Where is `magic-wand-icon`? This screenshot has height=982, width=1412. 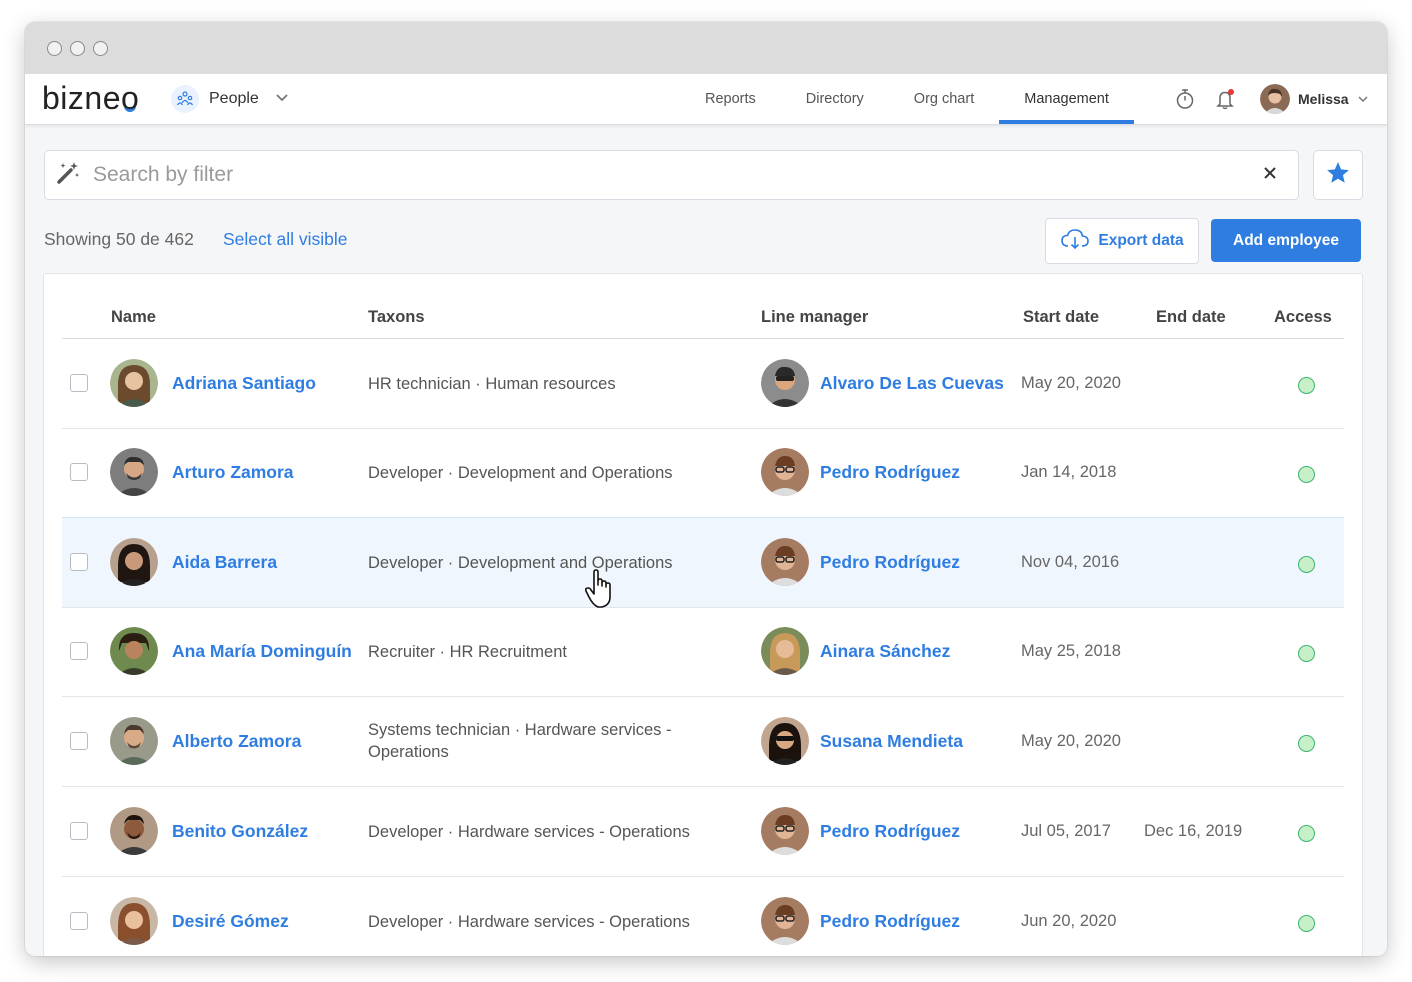
magic-wand-icon is located at coordinates (68, 175).